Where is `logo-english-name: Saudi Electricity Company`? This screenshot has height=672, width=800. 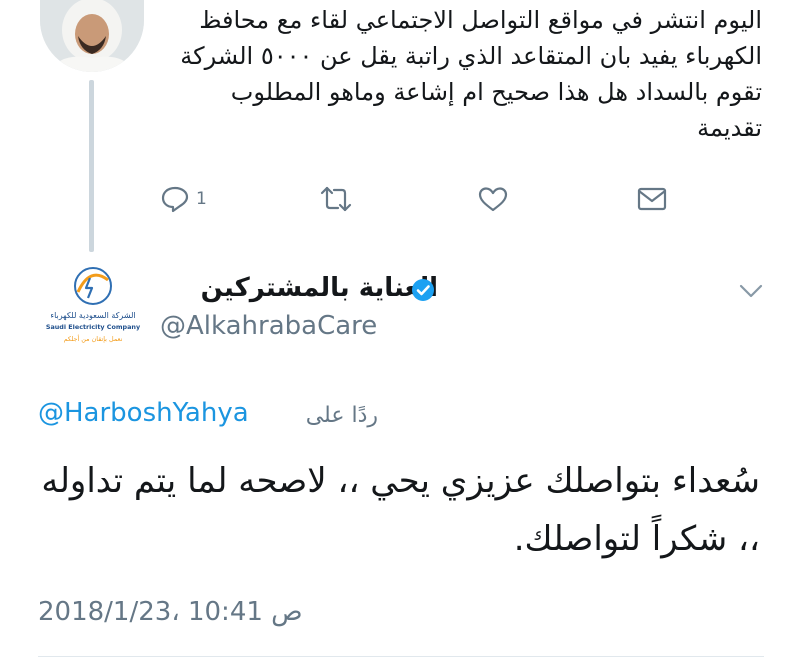
logo-english-name: Saudi Electricity Company is located at coordinates (93, 327).